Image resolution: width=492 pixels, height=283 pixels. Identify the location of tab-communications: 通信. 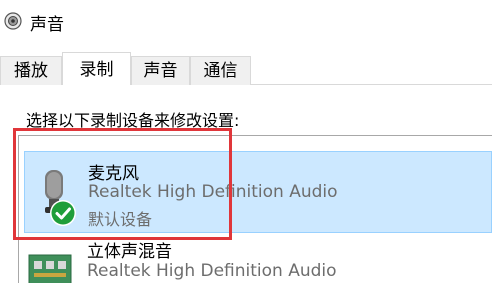
(220, 70).